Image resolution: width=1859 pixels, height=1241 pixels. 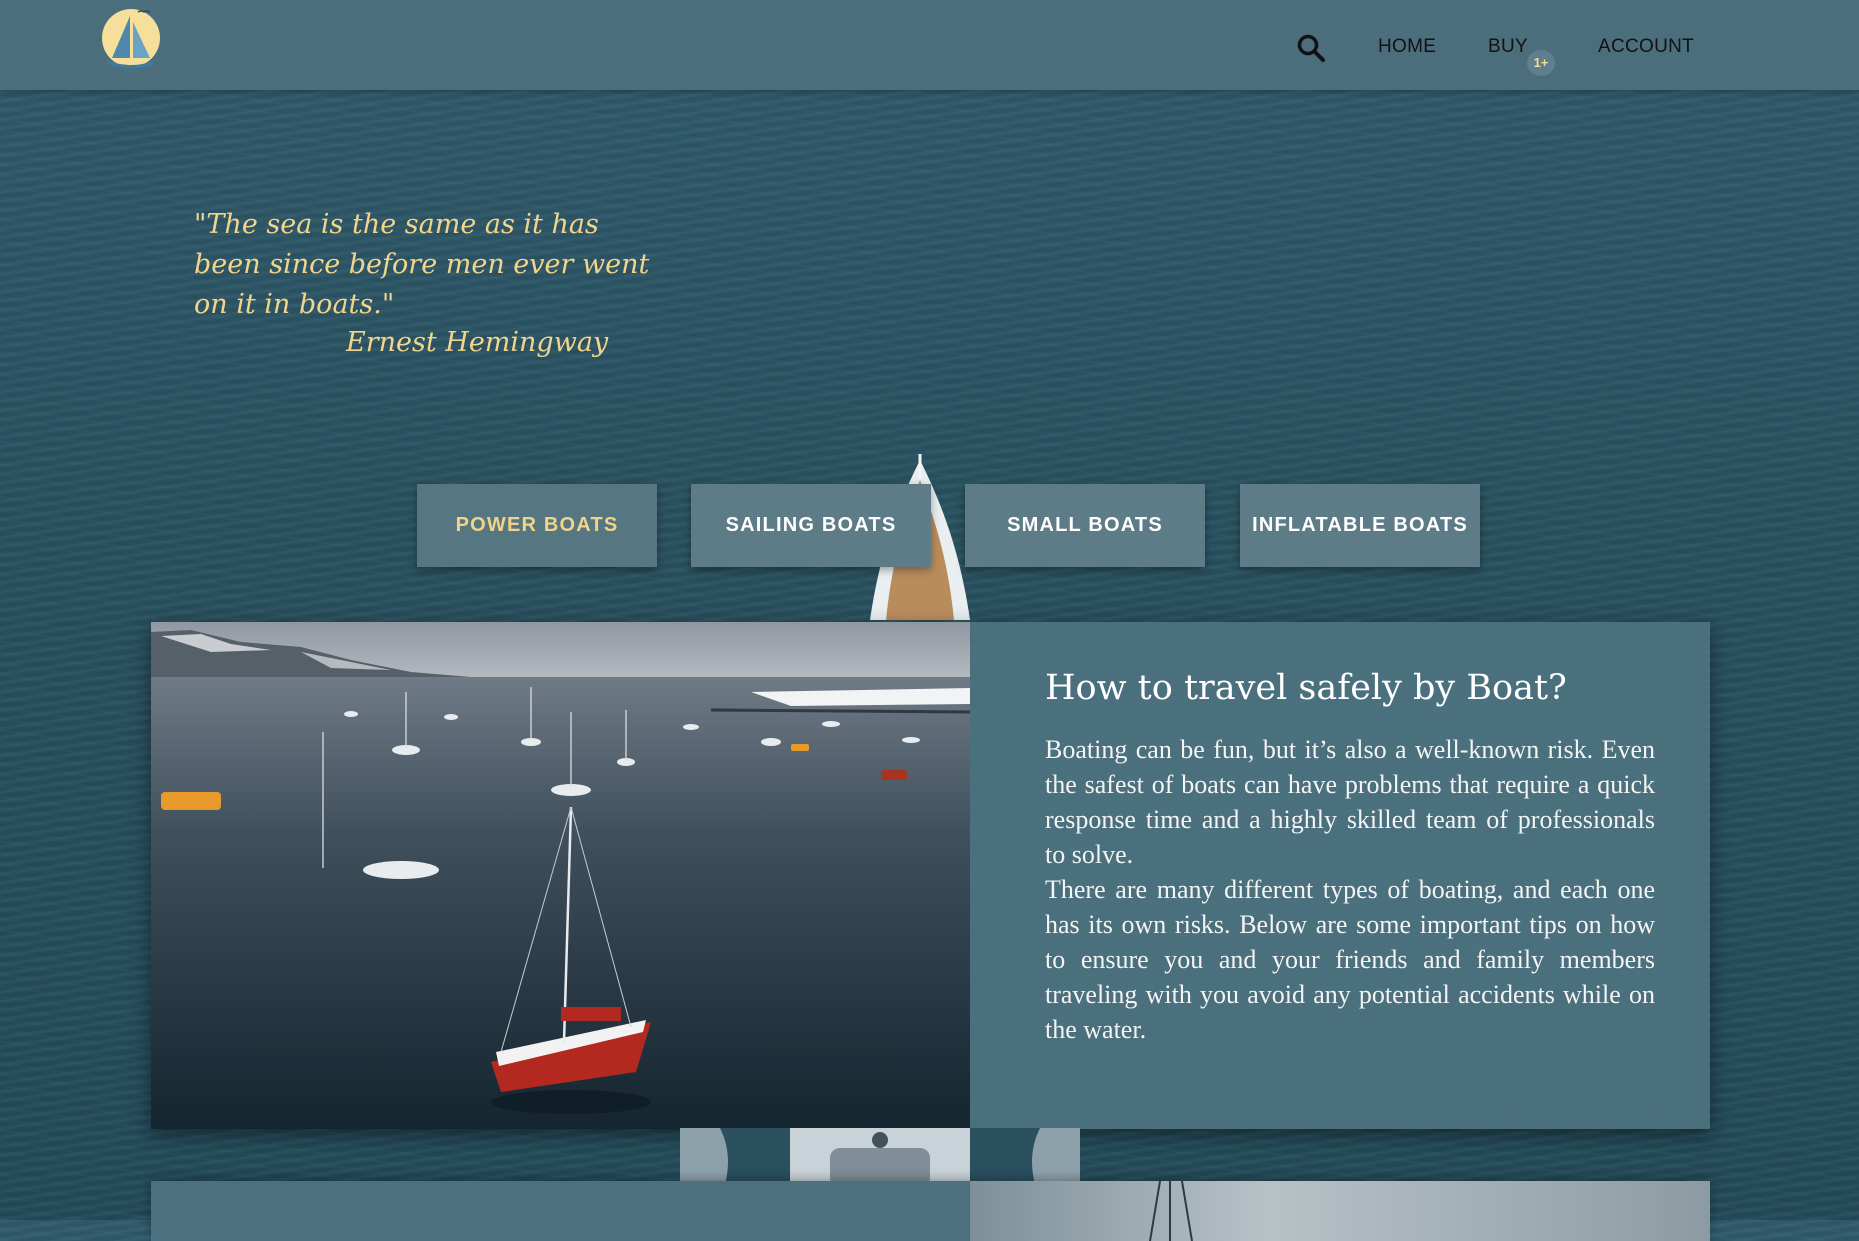 What do you see at coordinates (477, 342) in the screenshot?
I see `quote-author: Ernest Hemingway` at bounding box center [477, 342].